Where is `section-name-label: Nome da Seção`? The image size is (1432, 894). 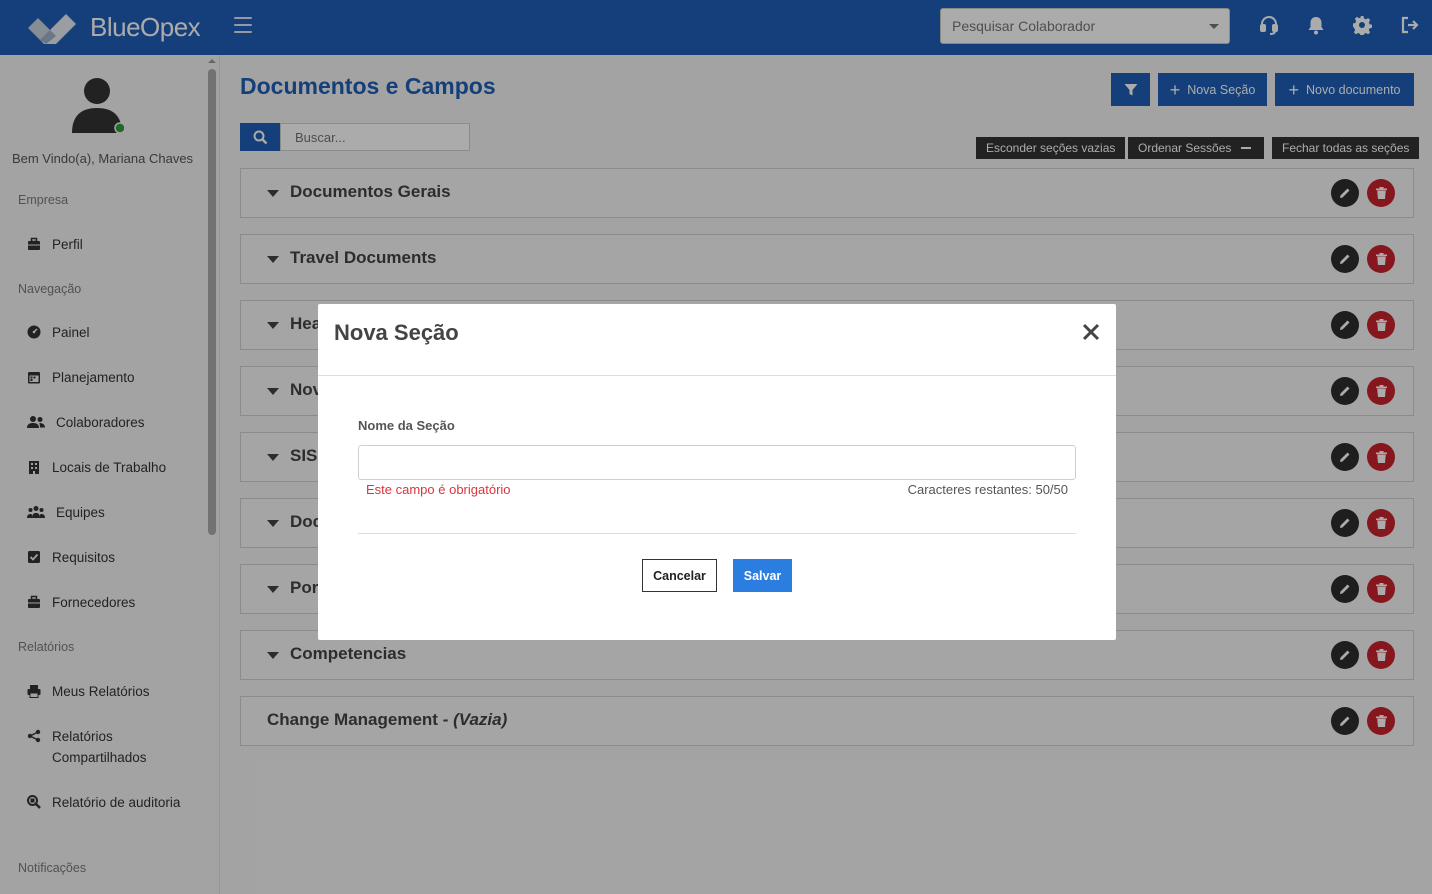
section-name-label: Nome da Seção is located at coordinates (406, 425).